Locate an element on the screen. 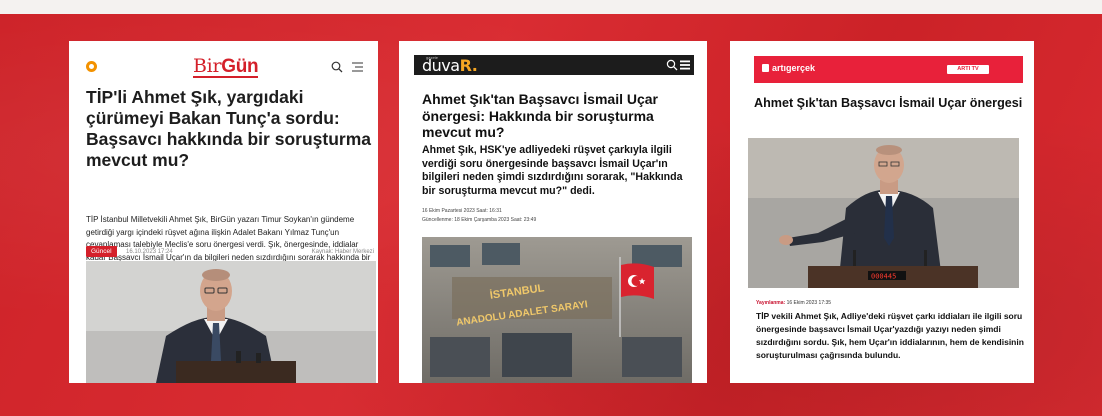  article-photo: İSTANBUL ANADOLU ADALET SARAYI is located at coordinates (557, 310).